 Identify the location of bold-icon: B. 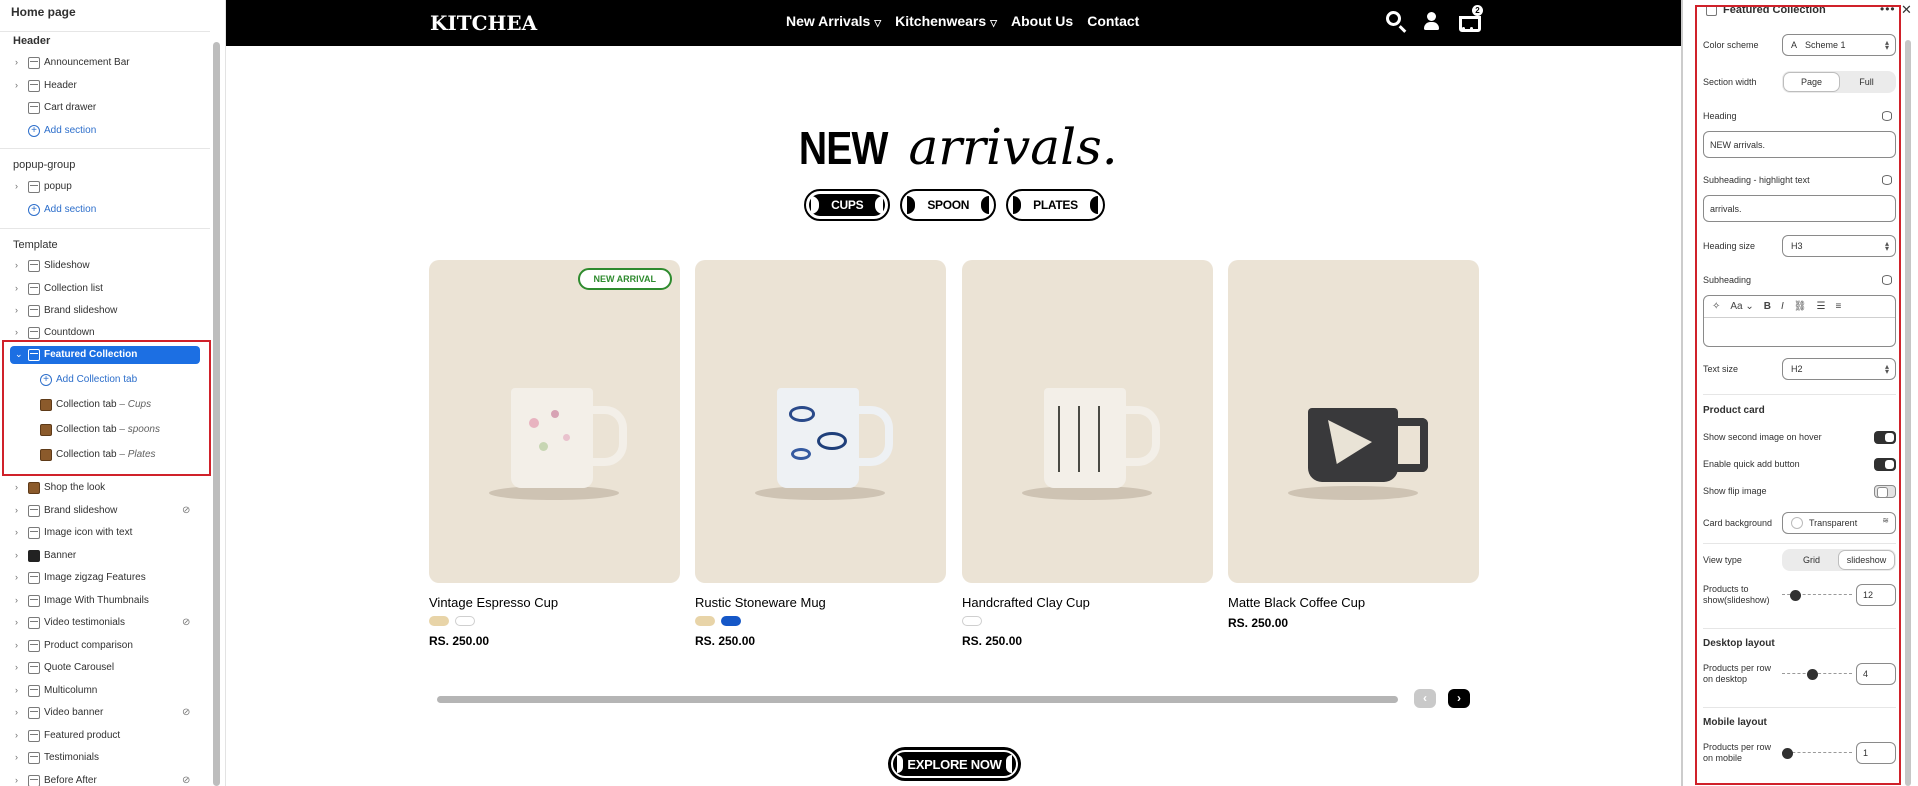
(1767, 306).